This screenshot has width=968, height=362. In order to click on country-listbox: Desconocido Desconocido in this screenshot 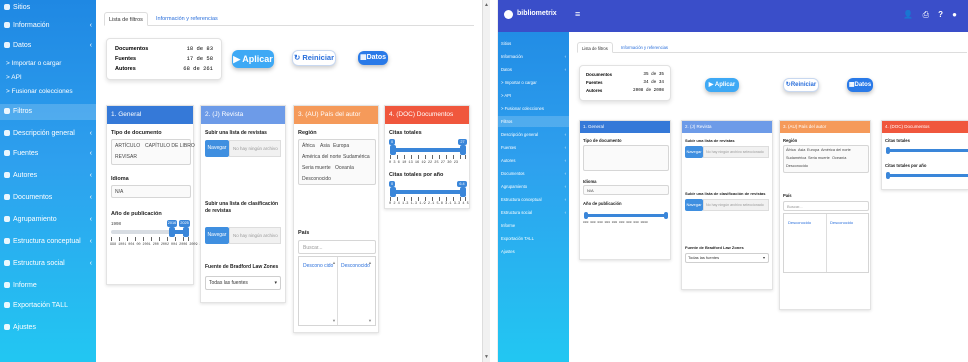, I will do `click(826, 243)`.